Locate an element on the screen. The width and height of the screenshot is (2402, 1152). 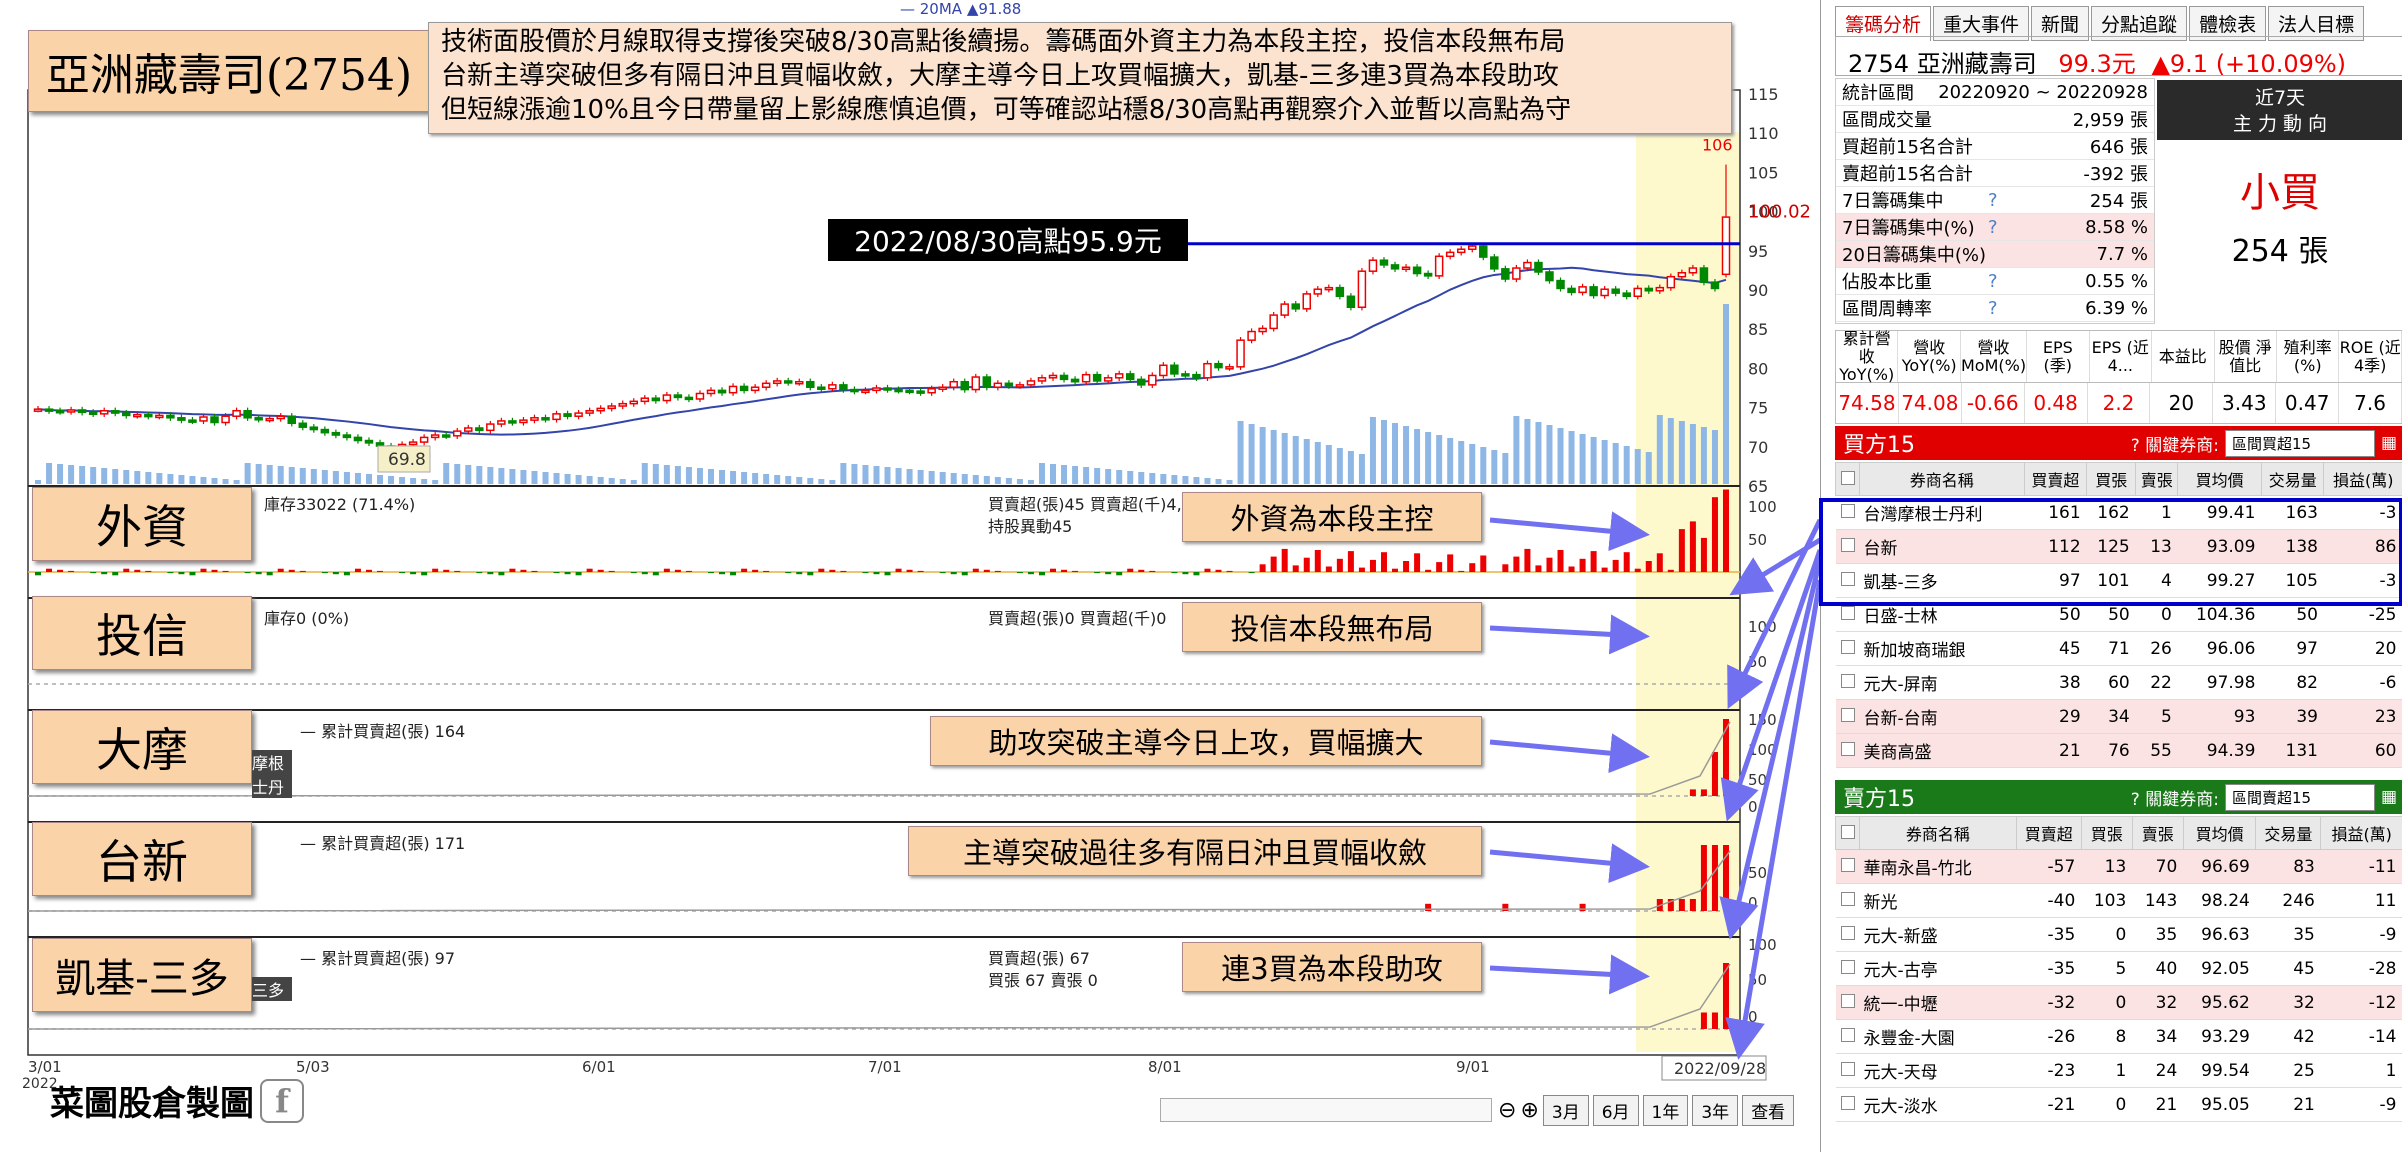
note-trust: 投信本段無布局 is located at coordinates (1332, 627).